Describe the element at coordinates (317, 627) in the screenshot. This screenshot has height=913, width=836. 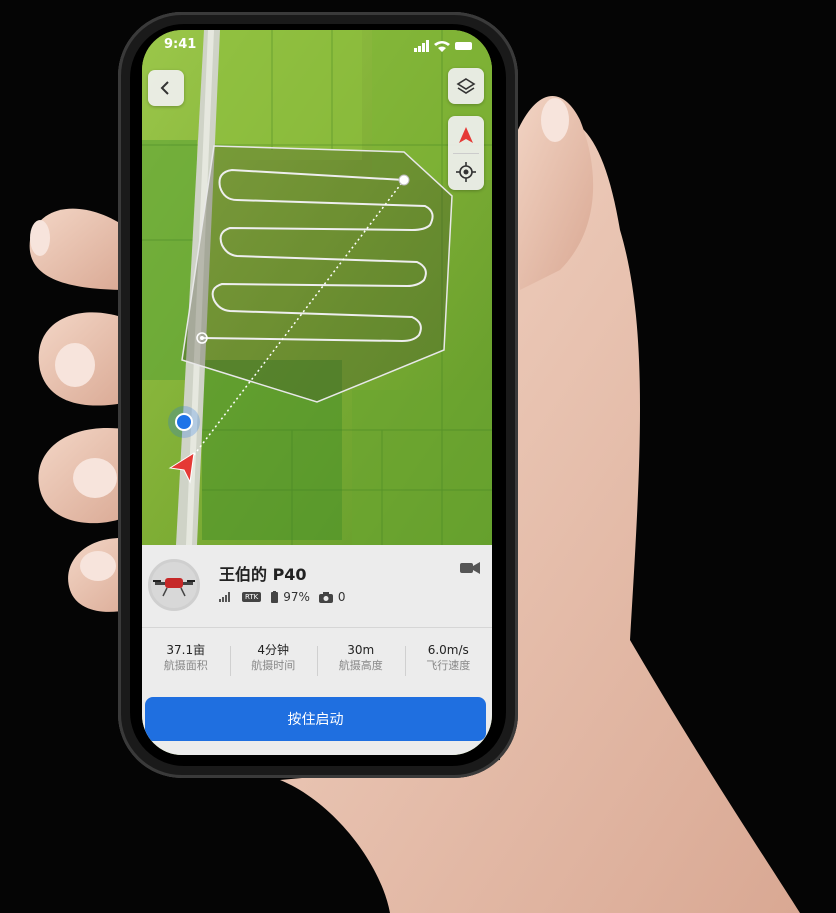
I see `panel-divider` at that location.